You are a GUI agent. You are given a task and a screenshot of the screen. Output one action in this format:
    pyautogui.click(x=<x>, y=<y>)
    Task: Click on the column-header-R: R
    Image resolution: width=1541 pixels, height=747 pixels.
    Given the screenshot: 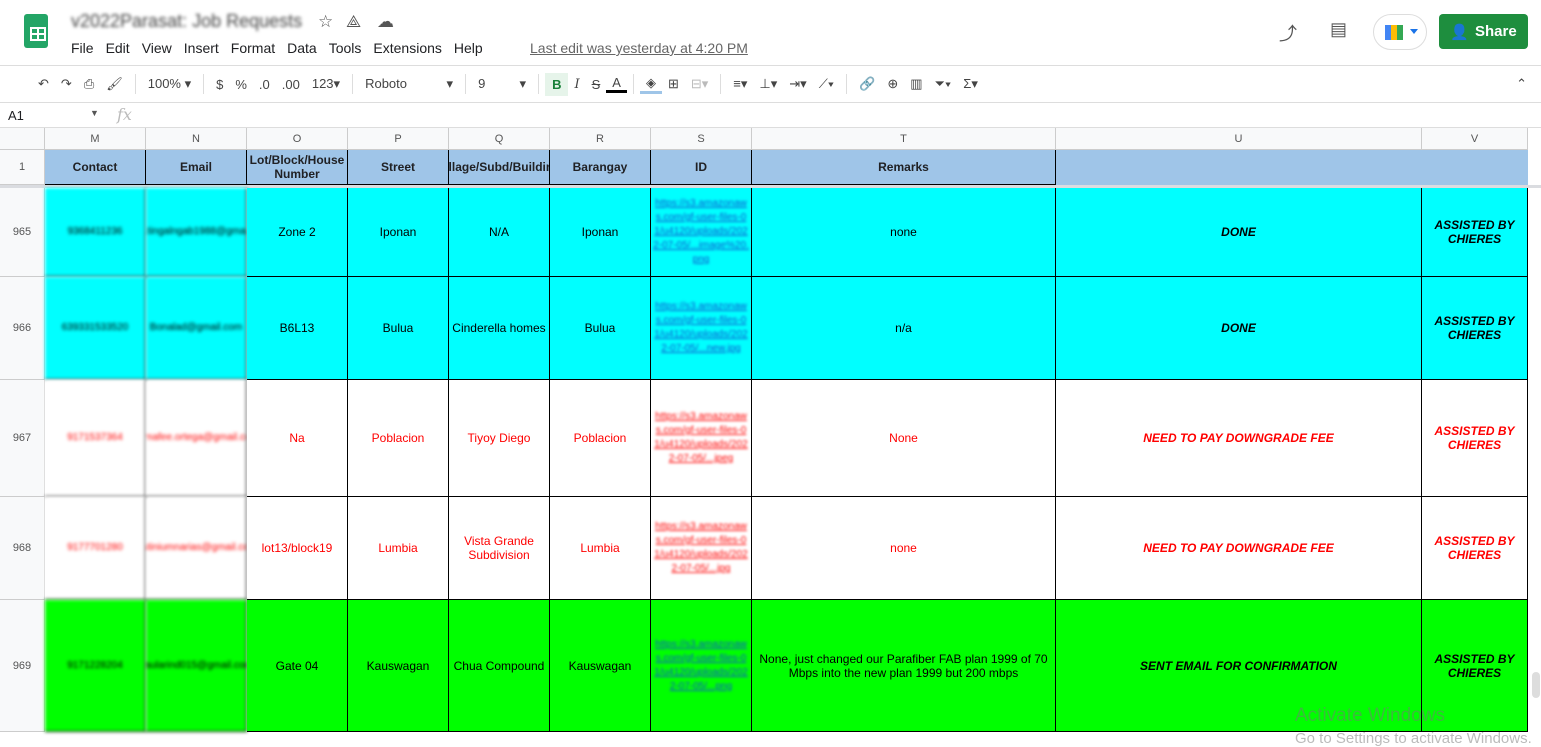 What is the action you would take?
    pyautogui.click(x=600, y=139)
    